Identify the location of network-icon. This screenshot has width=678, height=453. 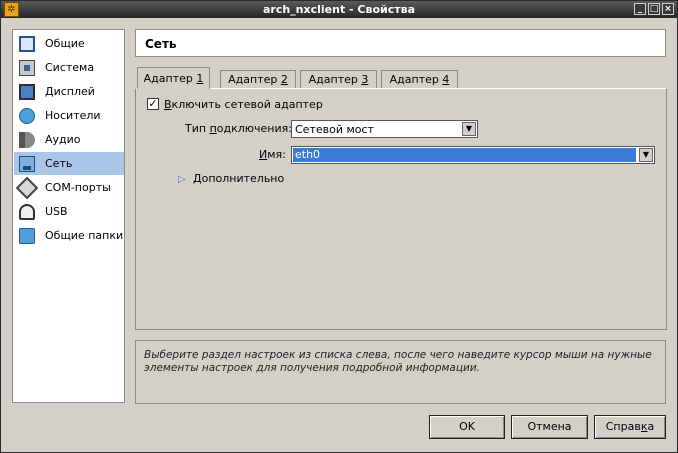
(27, 163).